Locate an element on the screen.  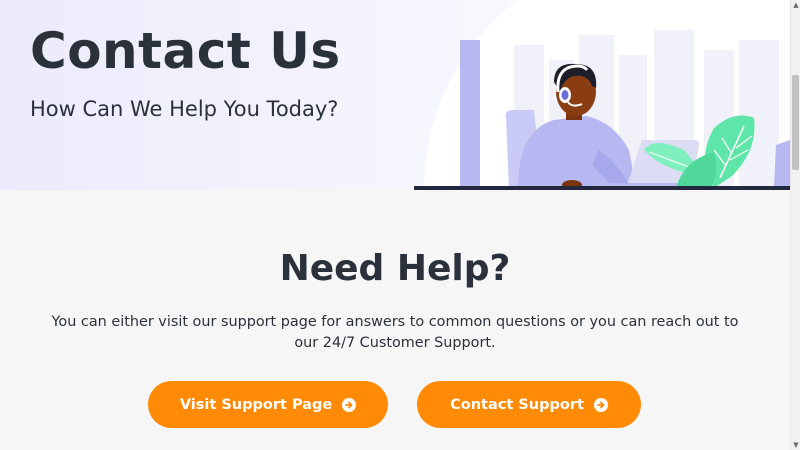
page-subtitle: How Can We Help You Today? is located at coordinates (184, 109).